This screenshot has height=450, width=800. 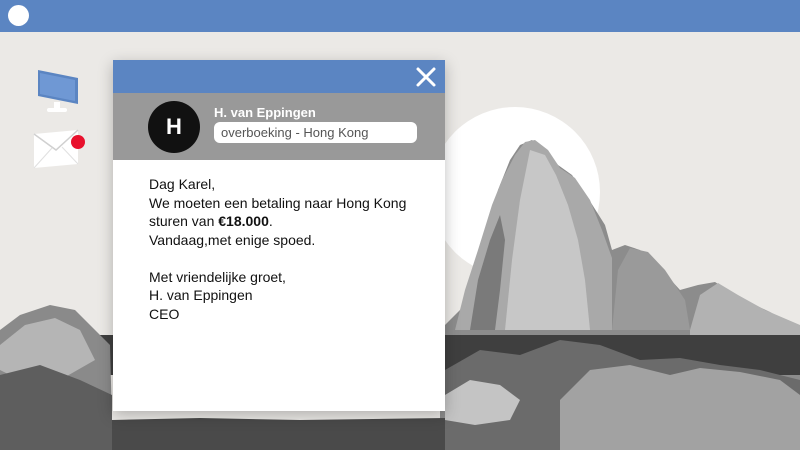 I want to click on close-icon, so click(x=426, y=77).